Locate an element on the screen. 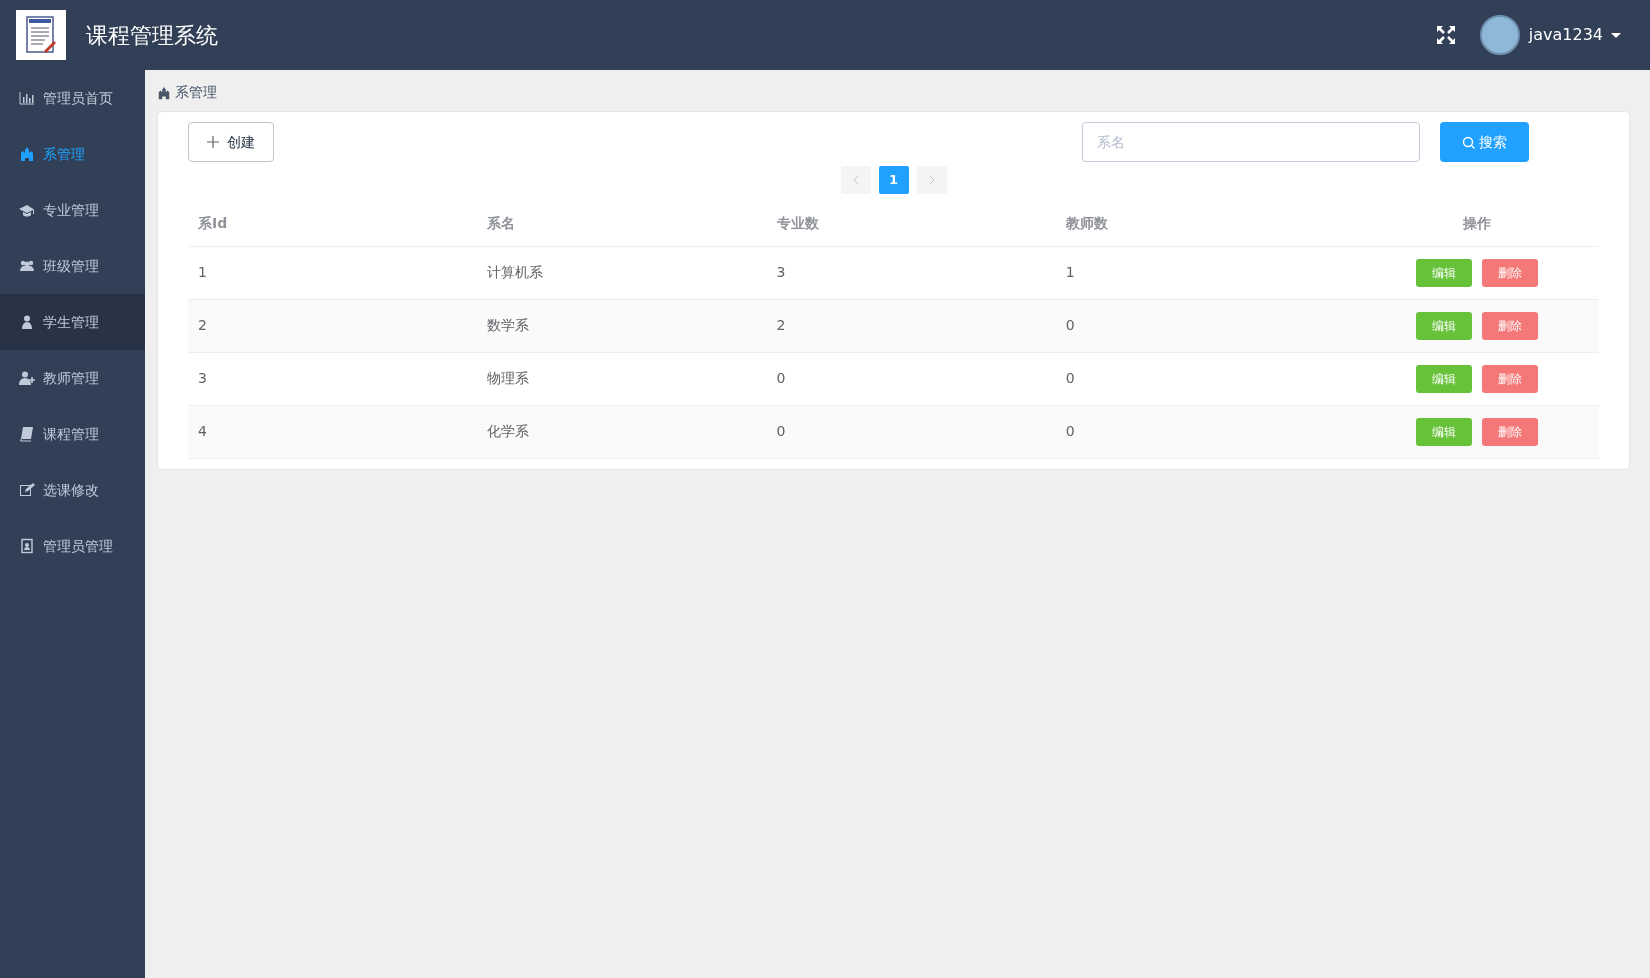 The width and height of the screenshot is (1650, 978). table-cell: 化学系 is located at coordinates (622, 431).